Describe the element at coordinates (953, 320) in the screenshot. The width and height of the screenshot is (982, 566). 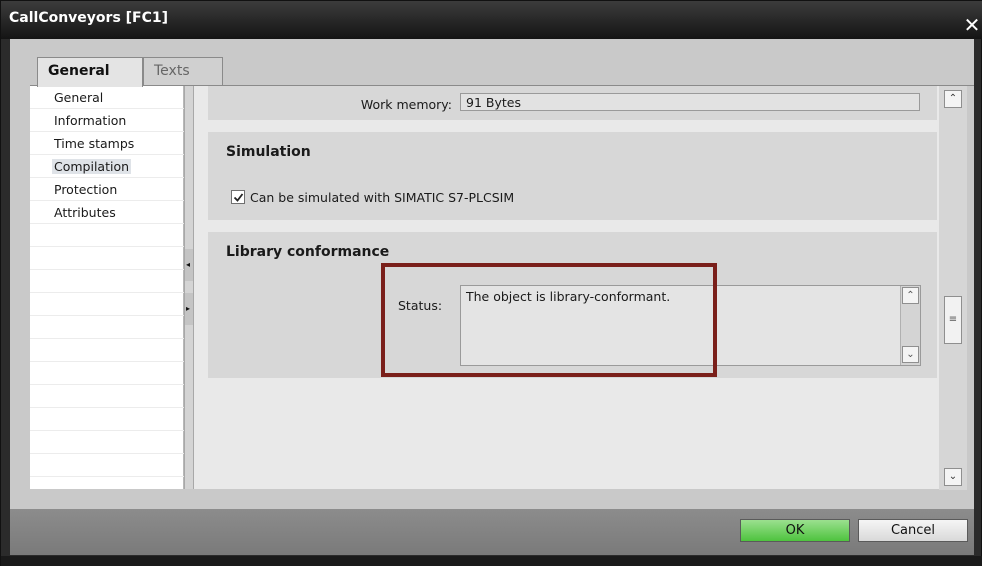
I see `scroll-thumb: ≡` at that location.